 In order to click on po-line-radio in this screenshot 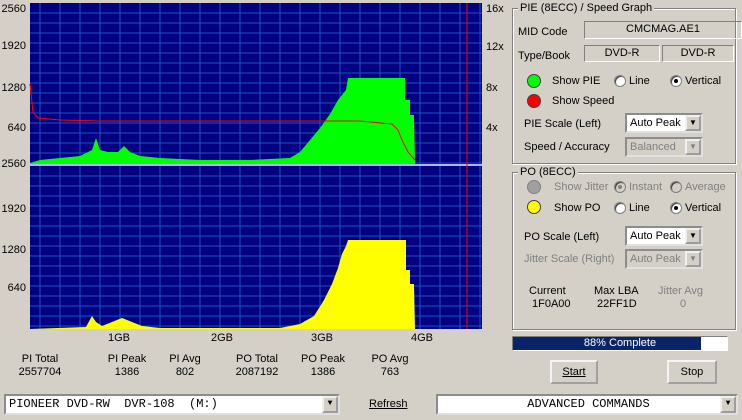, I will do `click(620, 208)`.